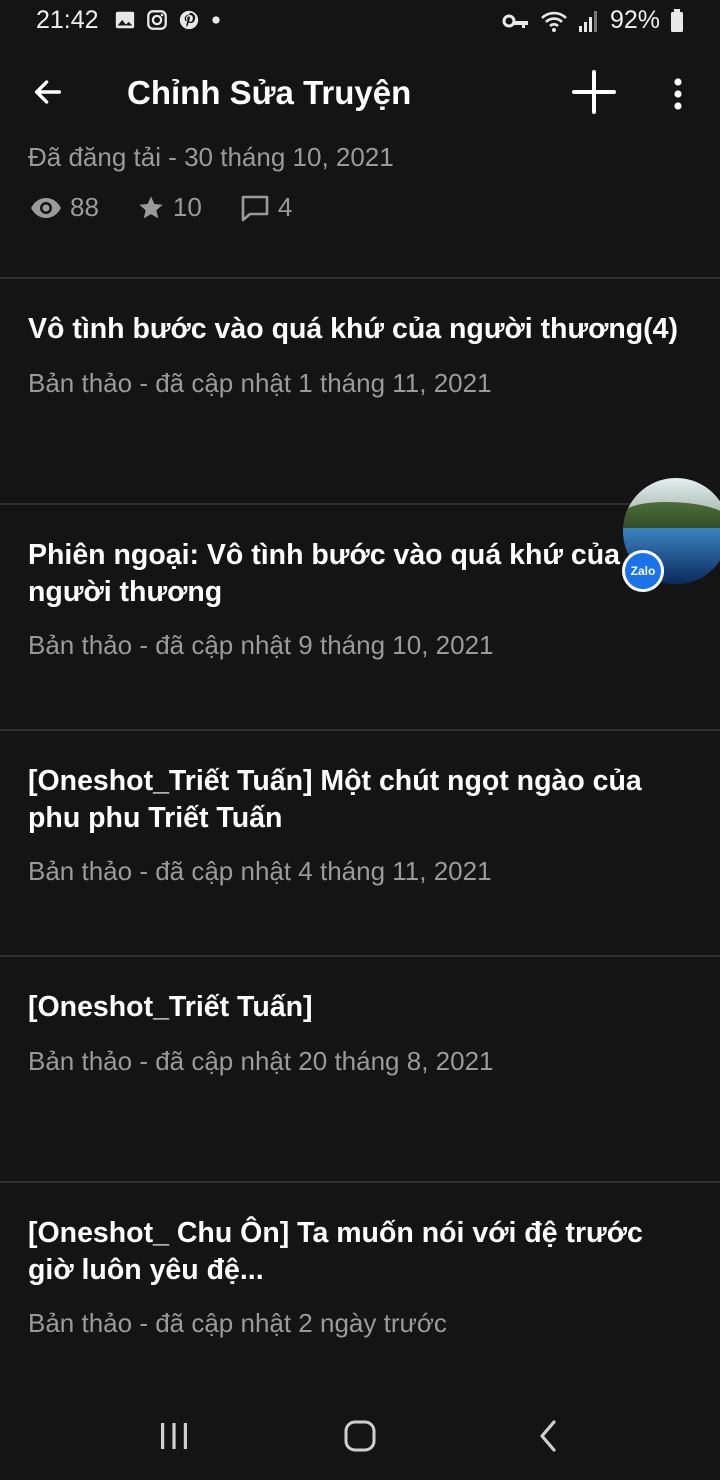 This screenshot has width=720, height=1480. Describe the element at coordinates (216, 20) in the screenshot. I see `dot-icon` at that location.